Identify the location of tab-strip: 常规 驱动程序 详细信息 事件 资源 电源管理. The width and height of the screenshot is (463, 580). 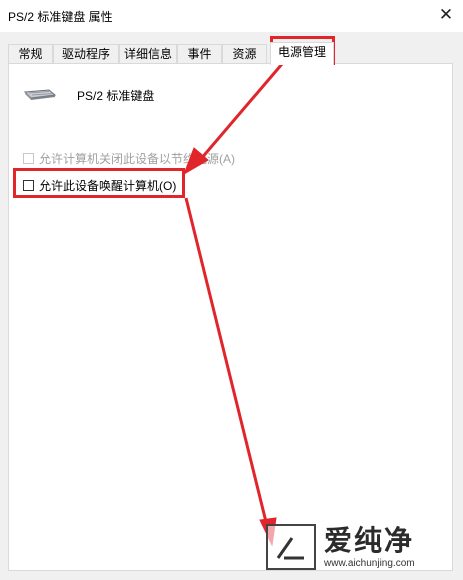
(230, 53).